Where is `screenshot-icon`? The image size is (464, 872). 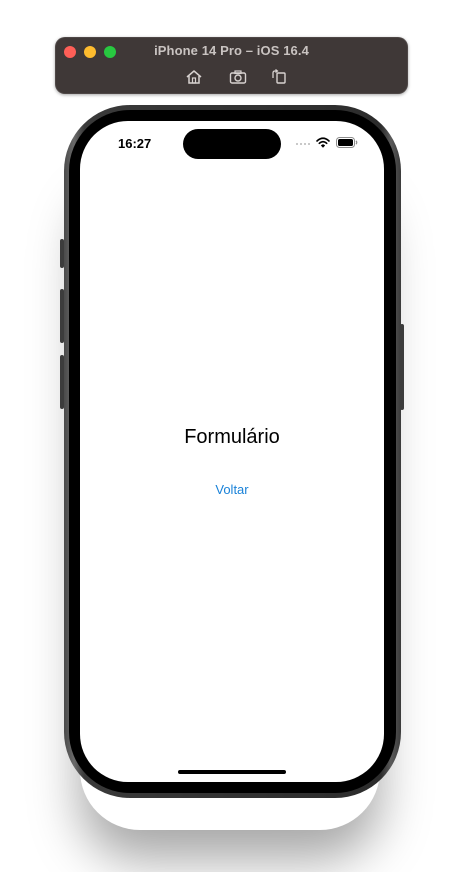 screenshot-icon is located at coordinates (238, 77).